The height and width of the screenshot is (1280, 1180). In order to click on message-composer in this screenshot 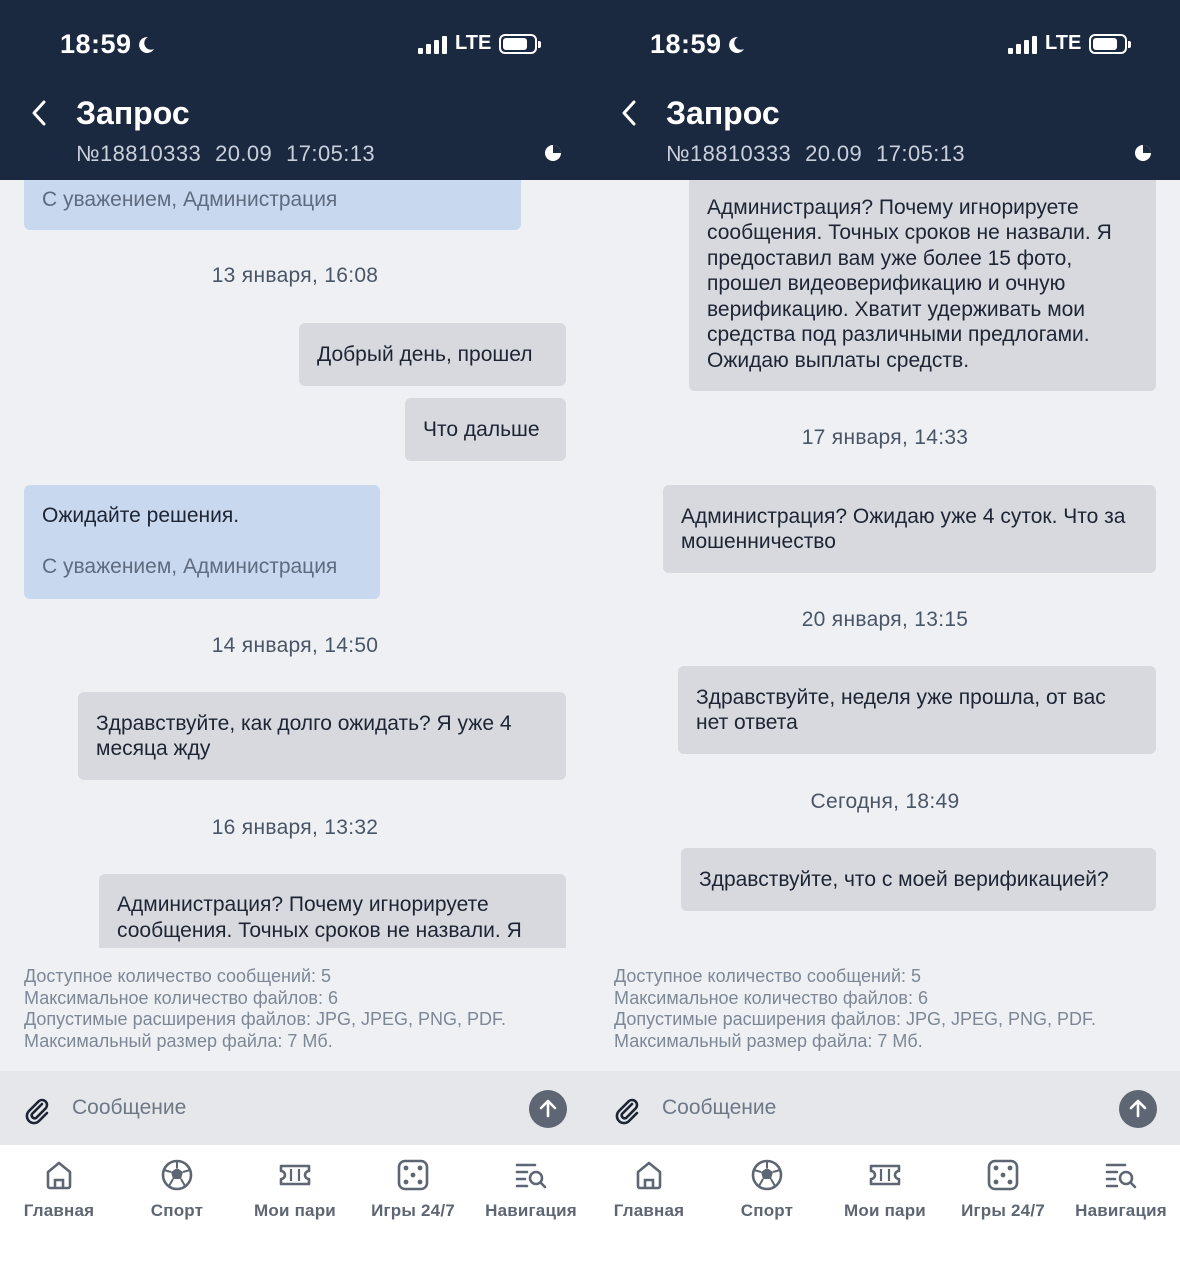, I will do `click(295, 1108)`.